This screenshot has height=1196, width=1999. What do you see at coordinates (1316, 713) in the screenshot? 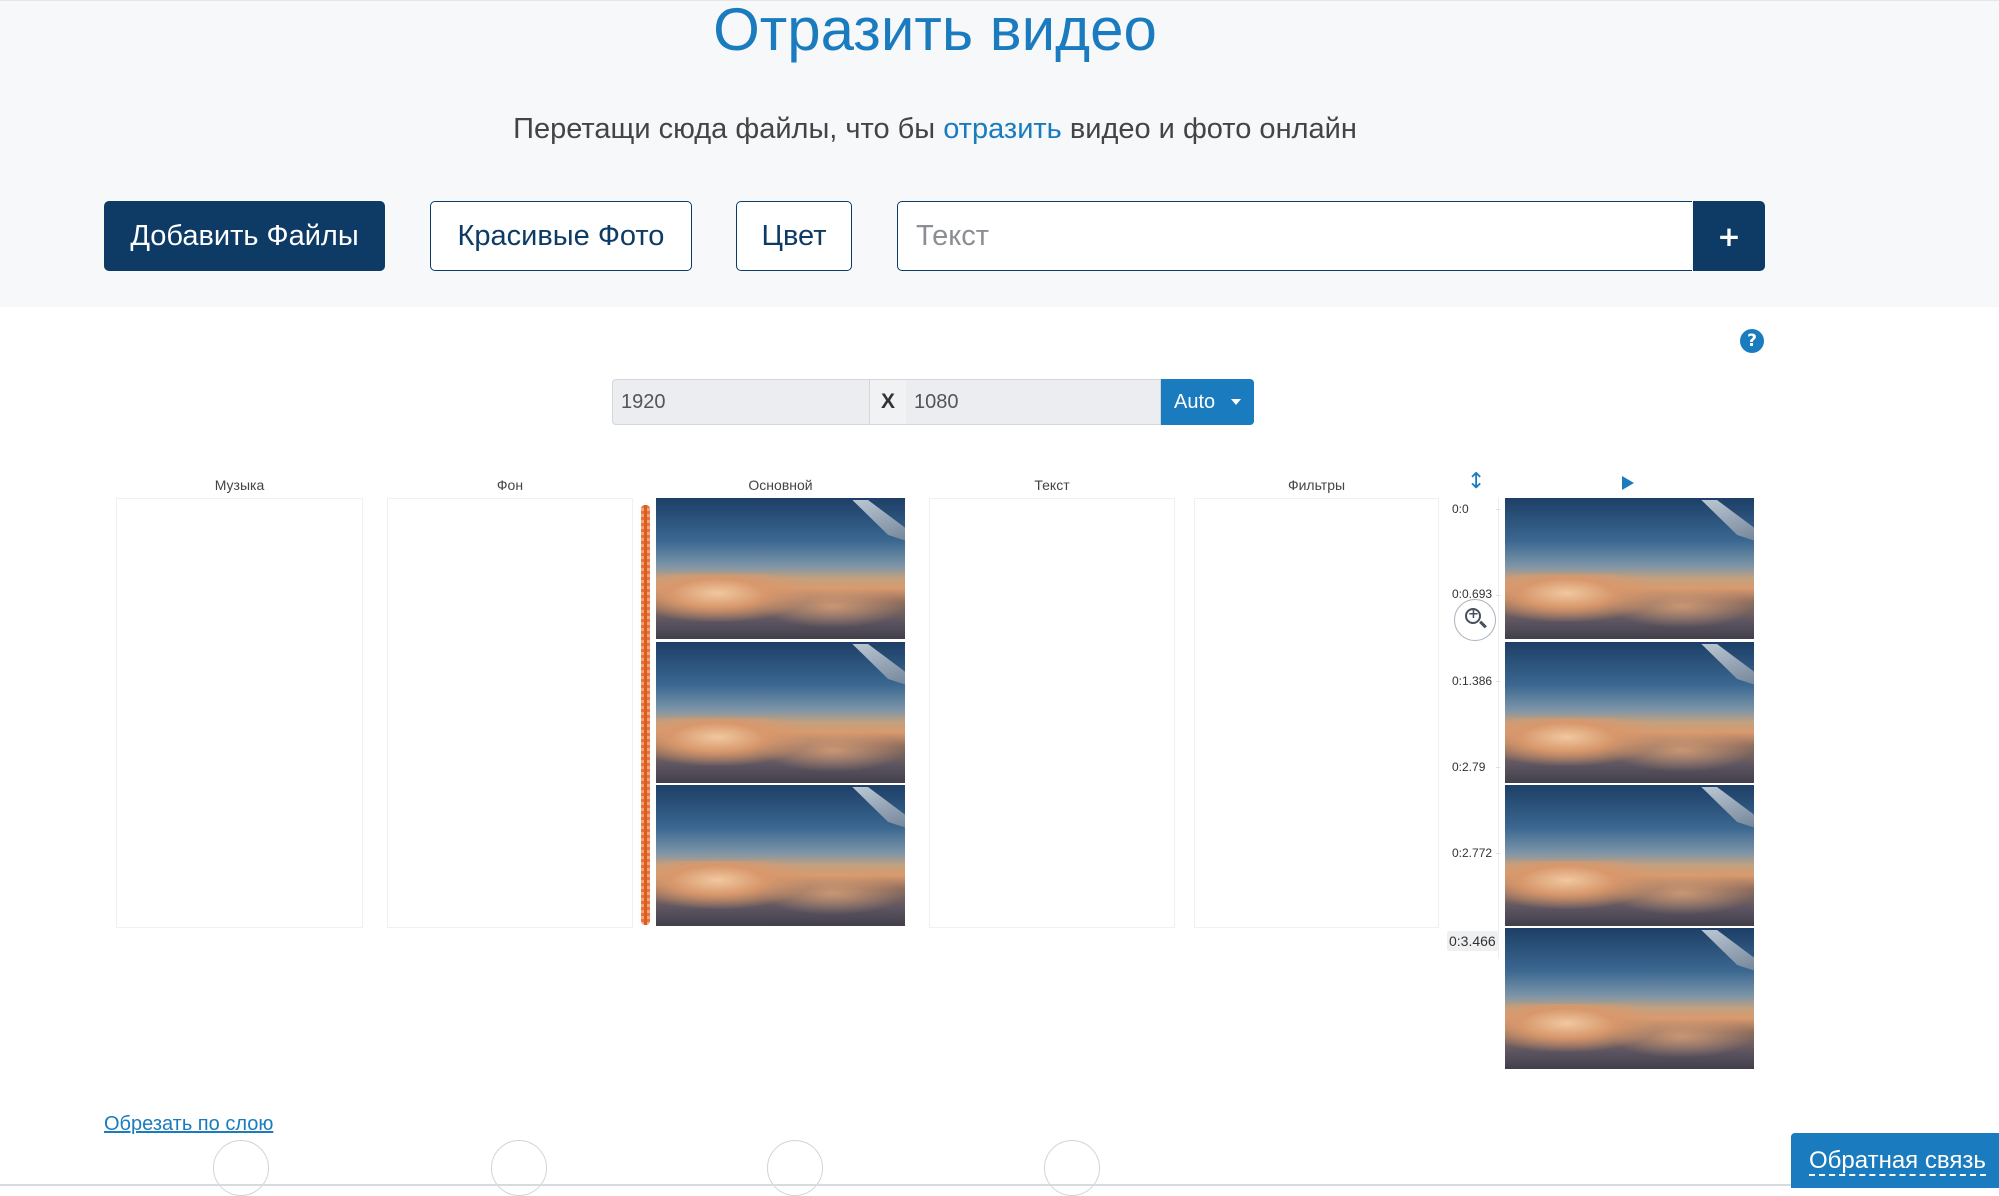
I see `filters-track` at bounding box center [1316, 713].